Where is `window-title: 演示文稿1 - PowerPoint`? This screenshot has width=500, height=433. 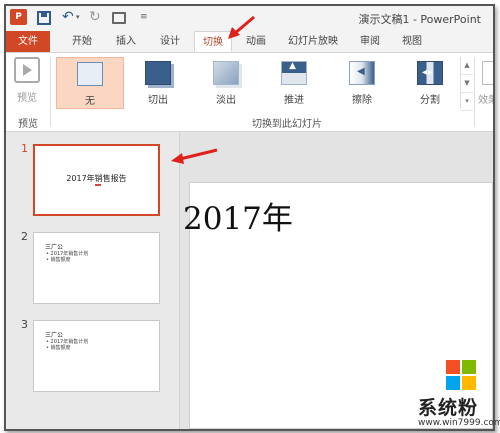 window-title: 演示文稿1 - PowerPoint is located at coordinates (419, 19).